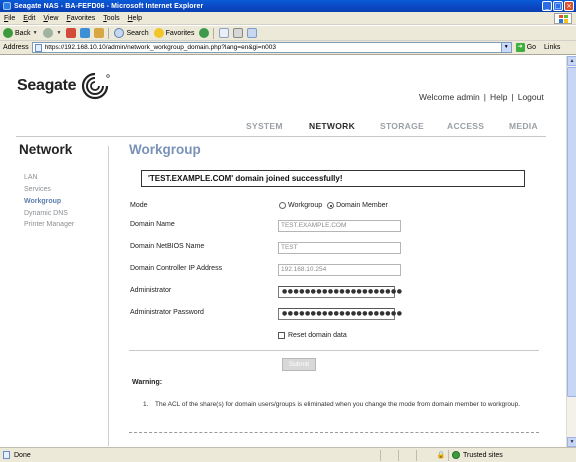 This screenshot has height=462, width=576. What do you see at coordinates (47, 85) in the screenshot?
I see `logo-text: Seagate` at bounding box center [47, 85].